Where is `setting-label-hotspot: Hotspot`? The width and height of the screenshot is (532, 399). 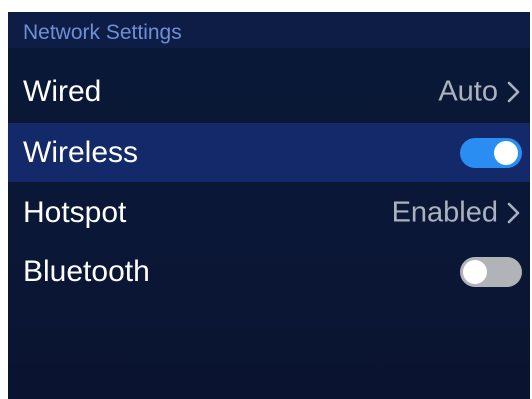 setting-label-hotspot: Hotspot is located at coordinates (75, 212).